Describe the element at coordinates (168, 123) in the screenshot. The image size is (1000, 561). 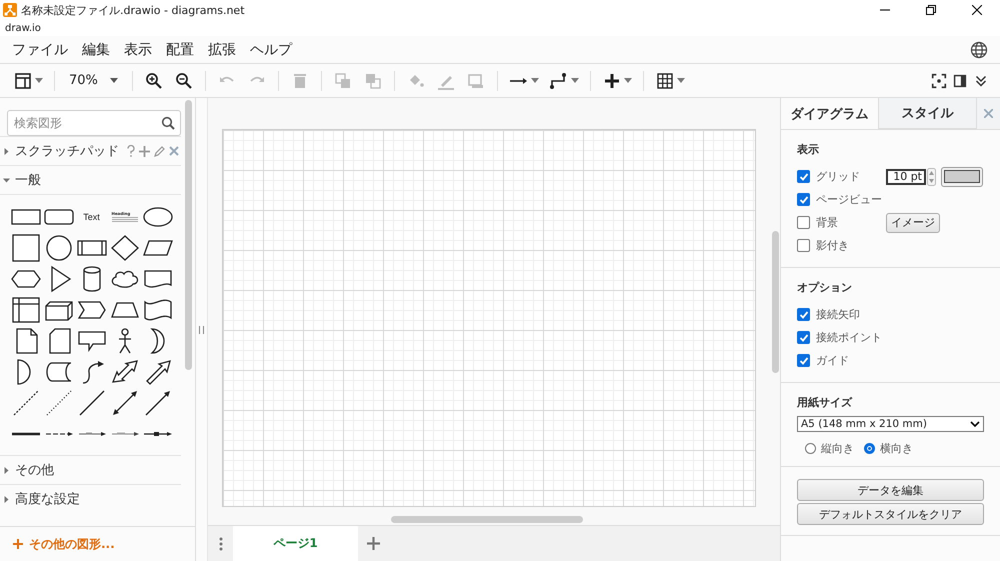
I see `search-icon` at that location.